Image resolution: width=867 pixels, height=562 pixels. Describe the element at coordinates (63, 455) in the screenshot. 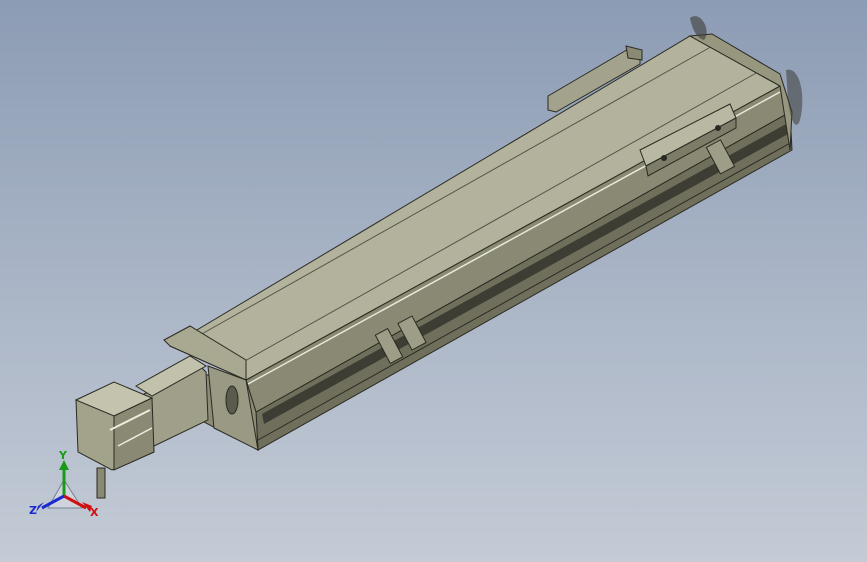

I see `triad-y-label: Y` at that location.